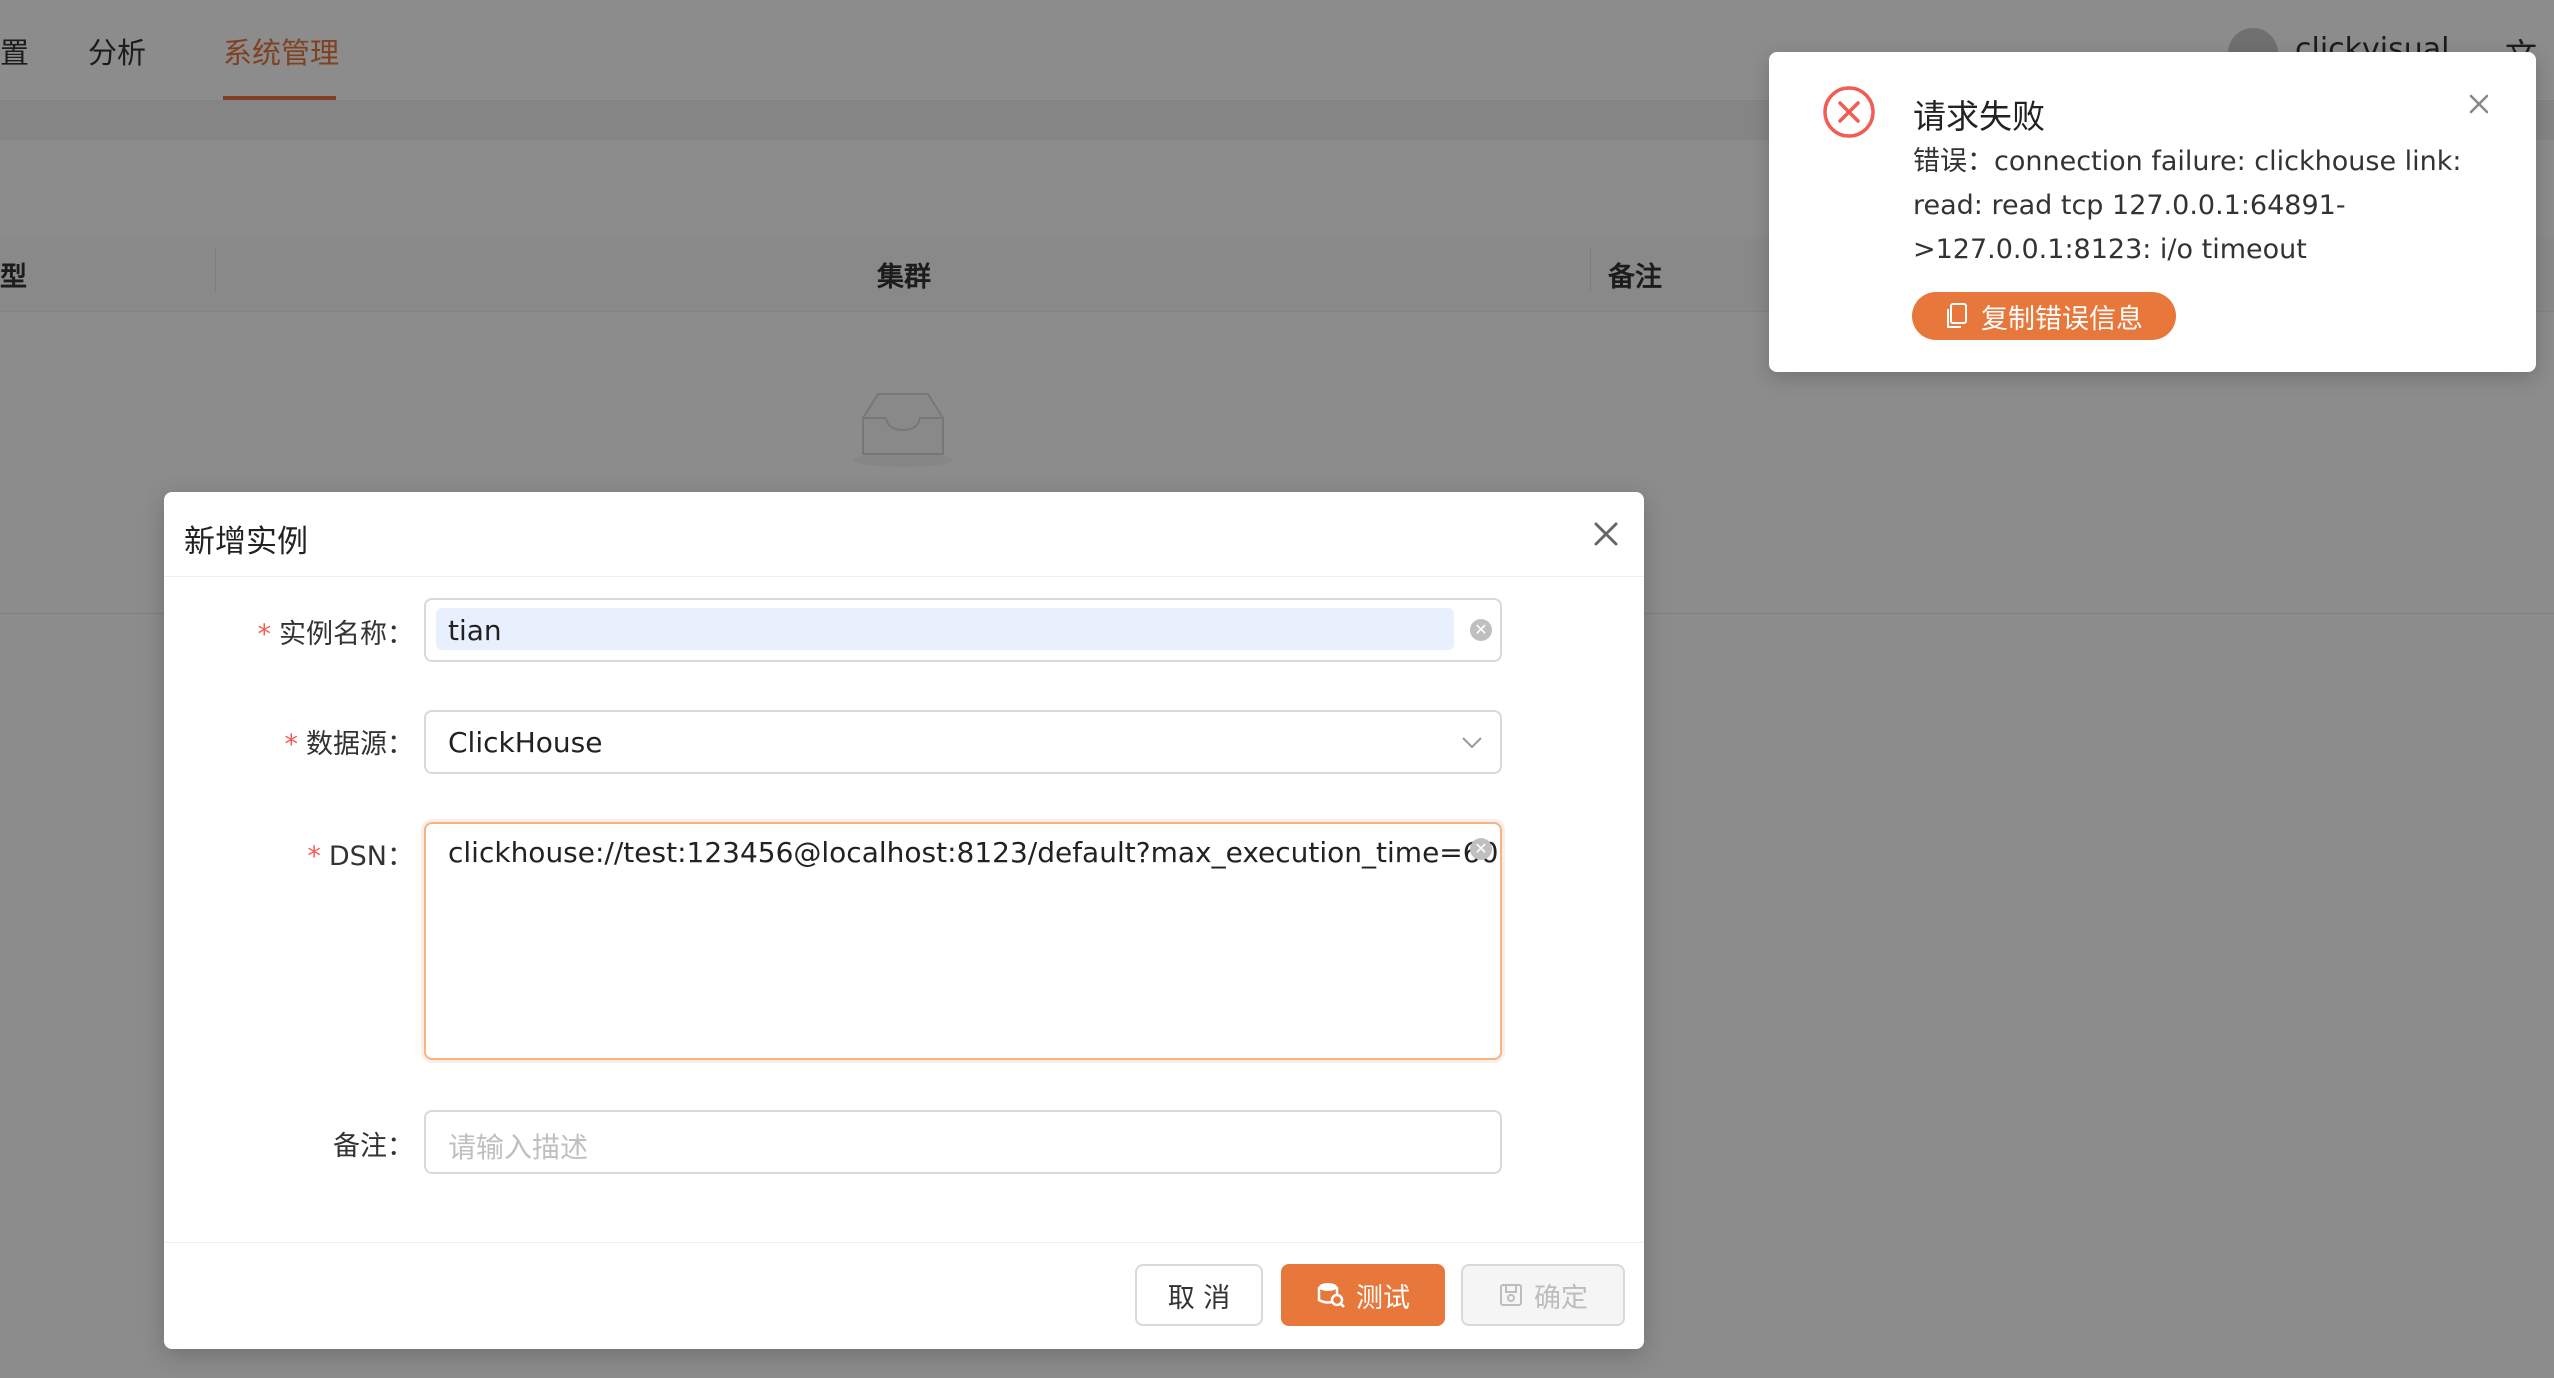 The image size is (2554, 1378). Describe the element at coordinates (2062, 319) in the screenshot. I see `copy-error-button-label: 复制错误信息` at that location.